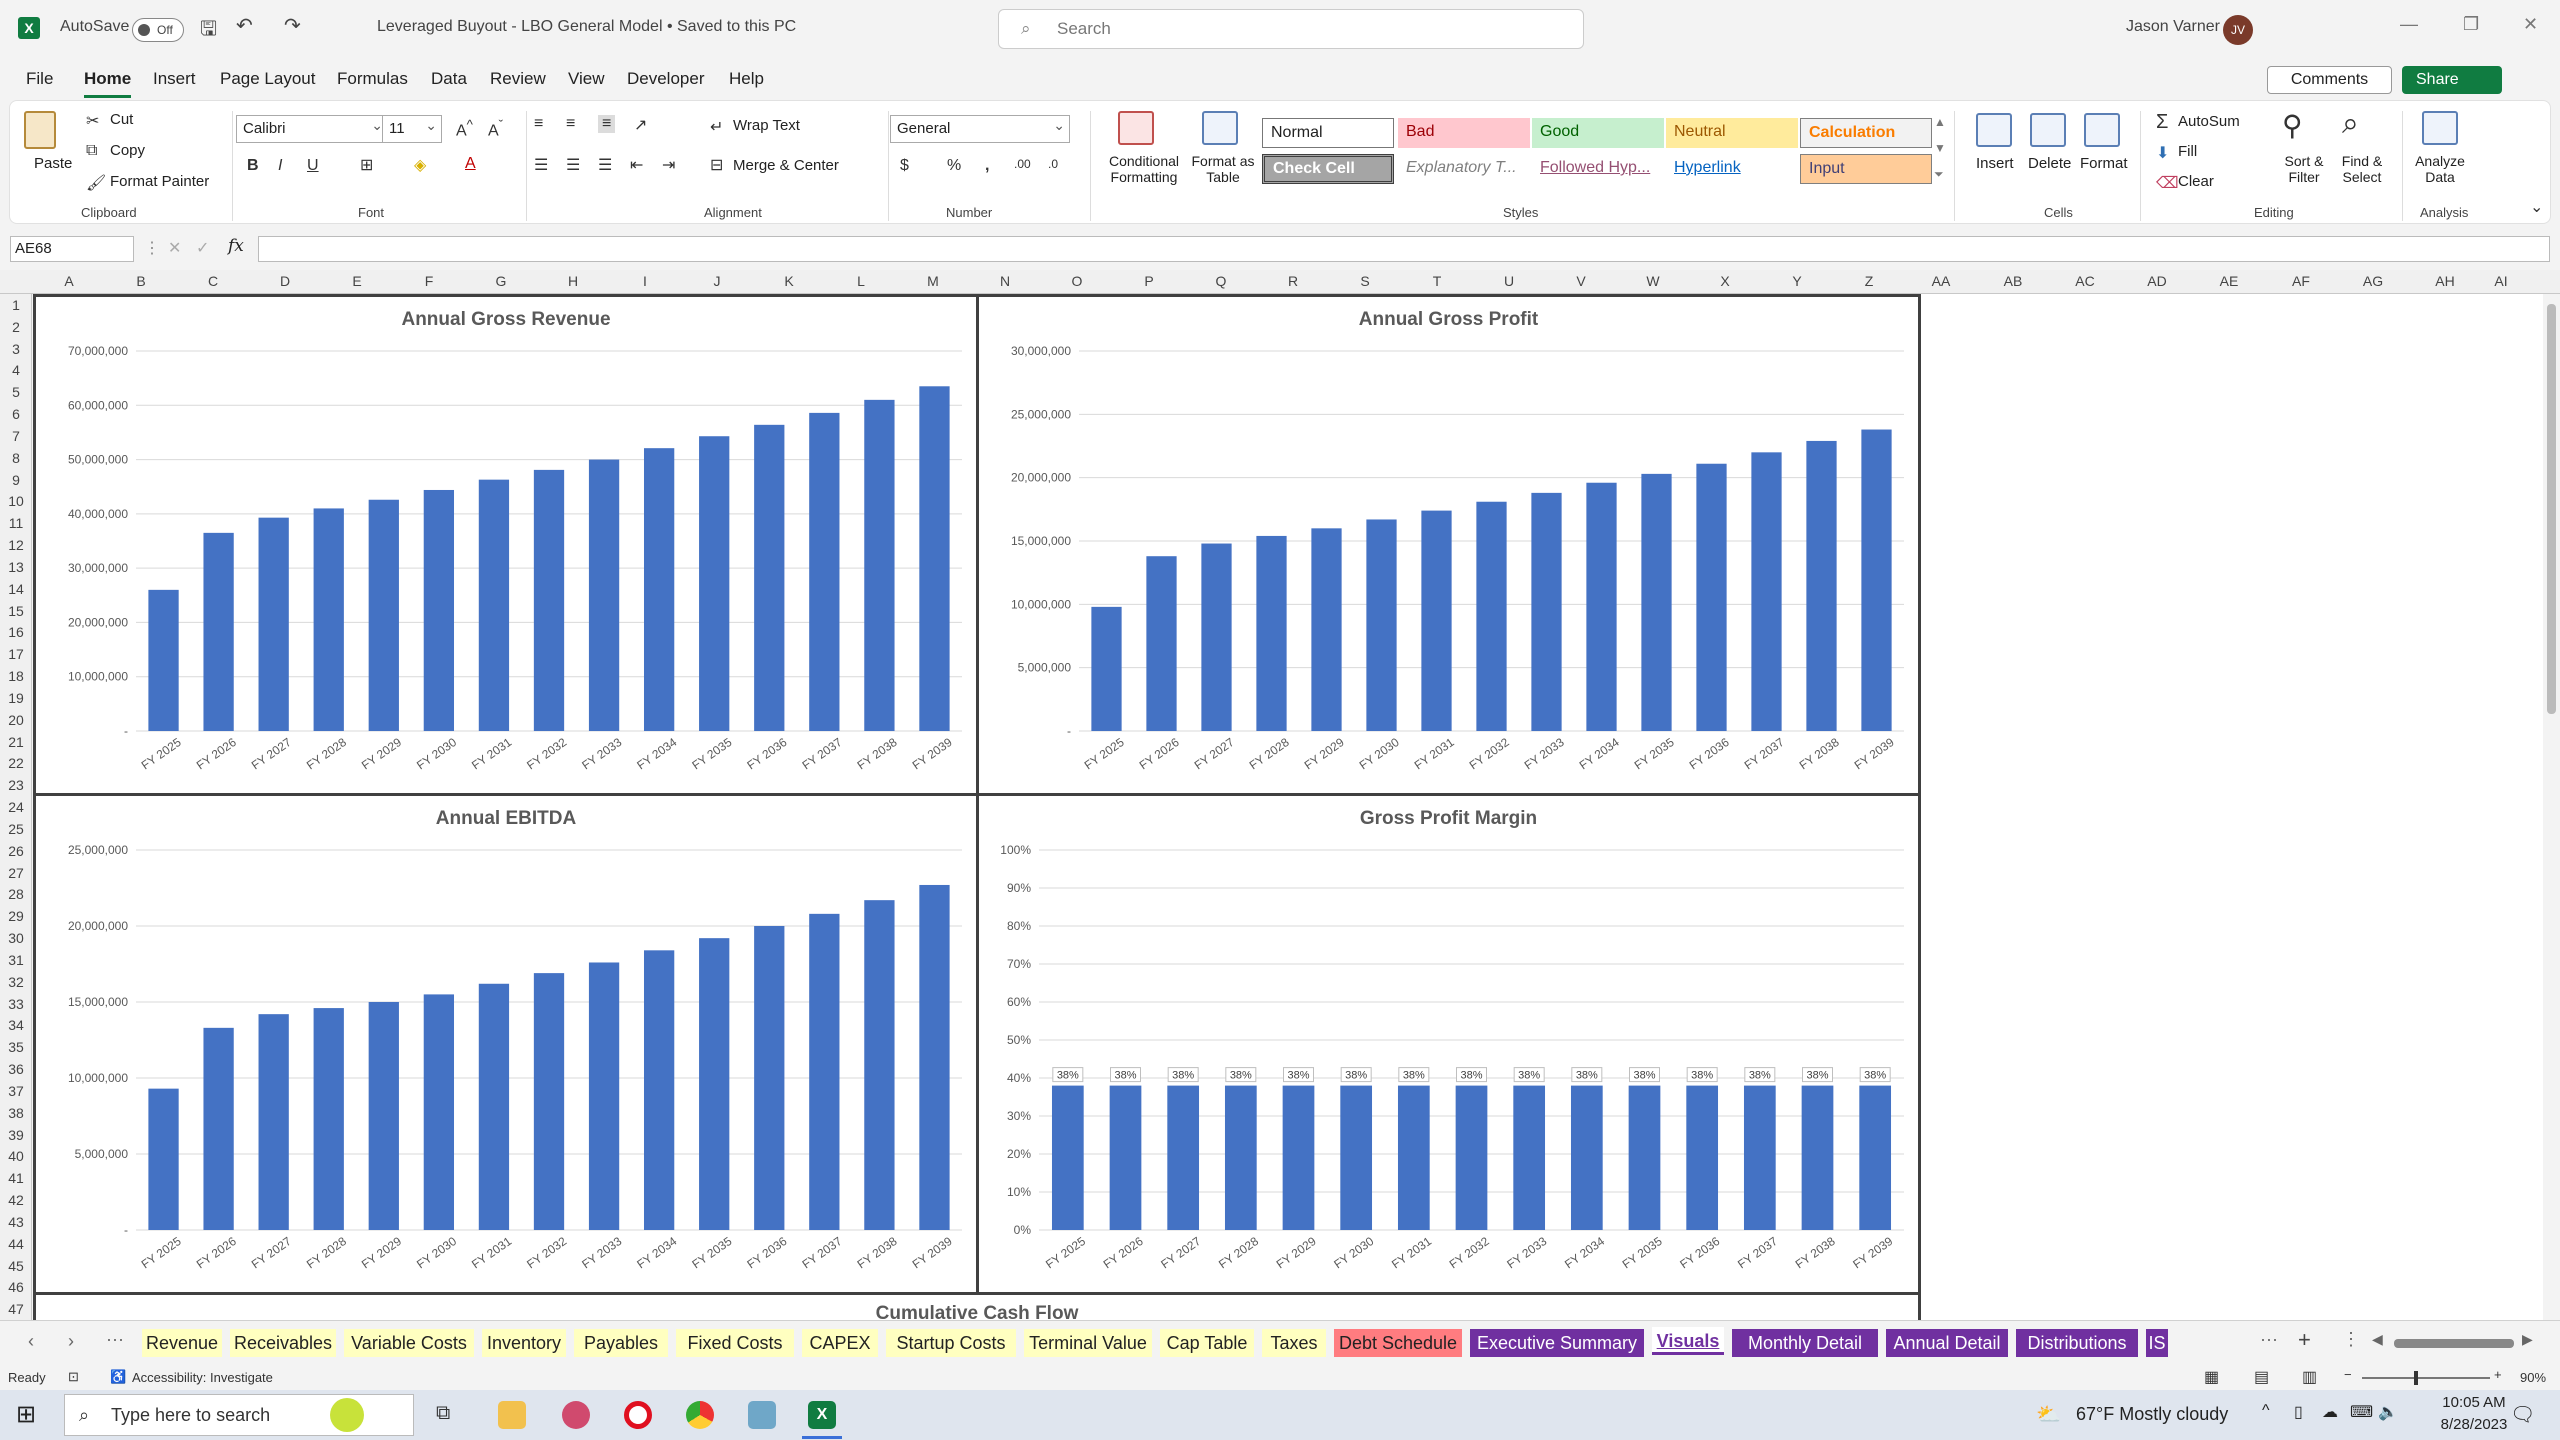 The image size is (2560, 1440). Describe the element at coordinates (1947, 1343) in the screenshot. I see `sheet-tab: Annual Detail` at that location.